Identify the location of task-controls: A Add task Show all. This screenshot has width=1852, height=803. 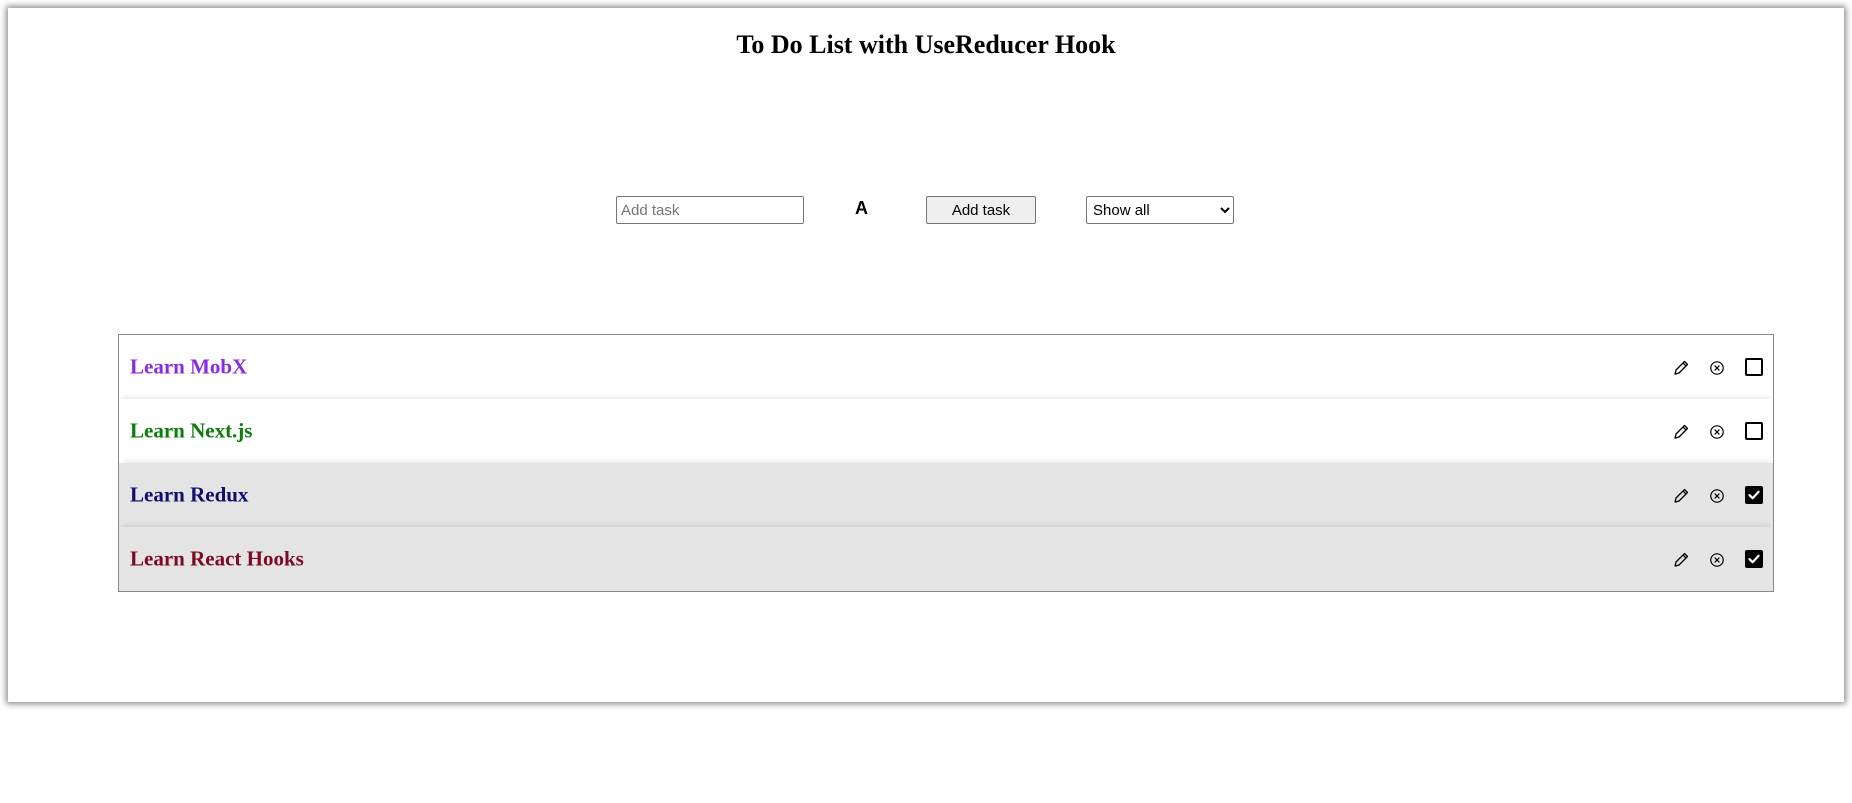
(926, 210).